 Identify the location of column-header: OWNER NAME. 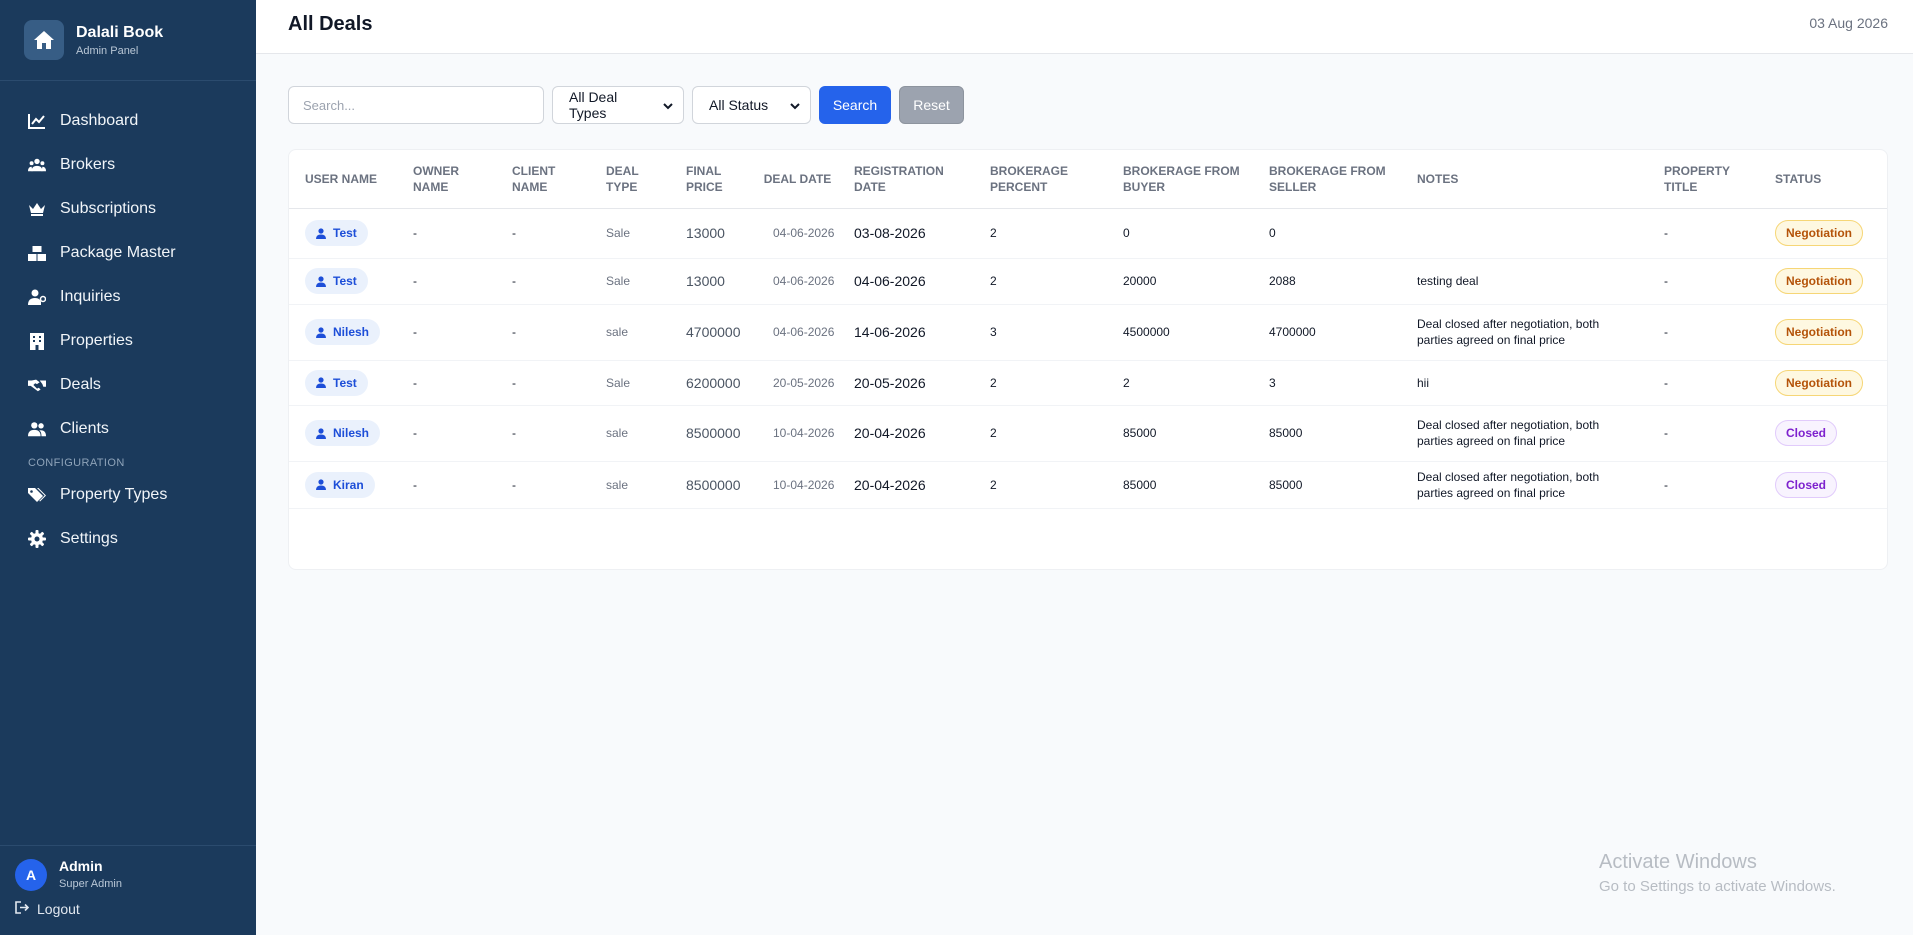
(446, 179).